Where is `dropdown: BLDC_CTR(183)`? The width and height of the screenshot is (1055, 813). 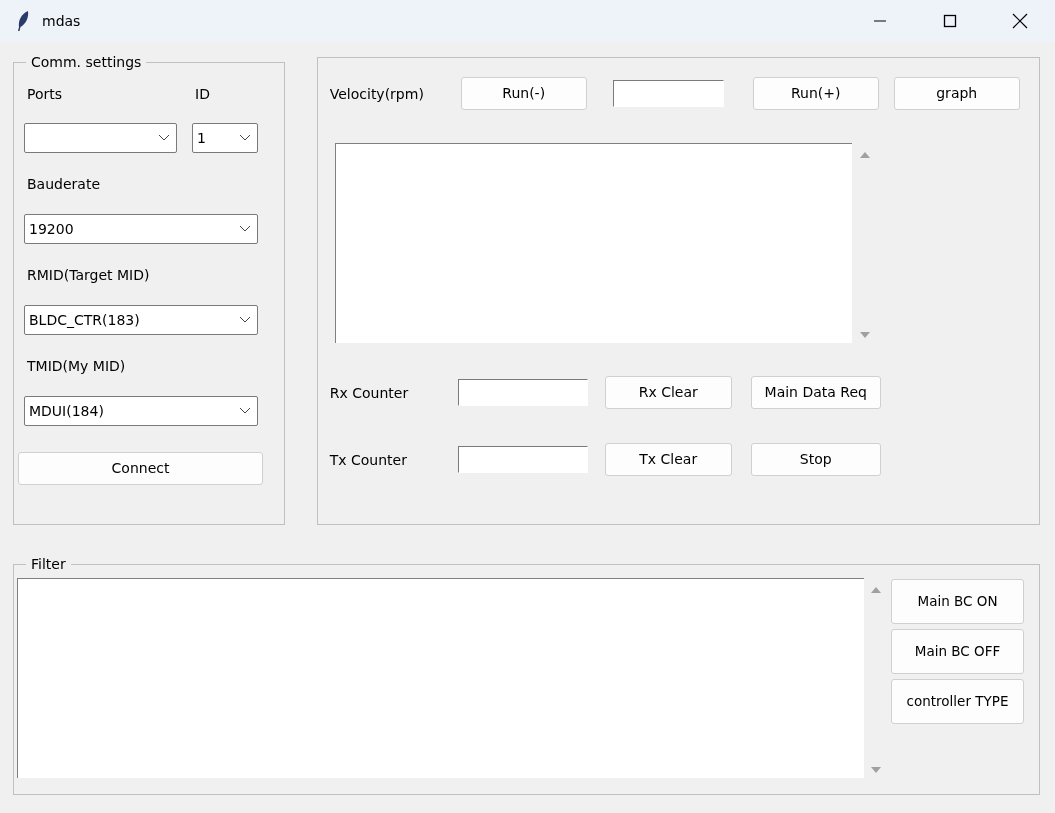
dropdown: BLDC_CTR(183) is located at coordinates (141, 320).